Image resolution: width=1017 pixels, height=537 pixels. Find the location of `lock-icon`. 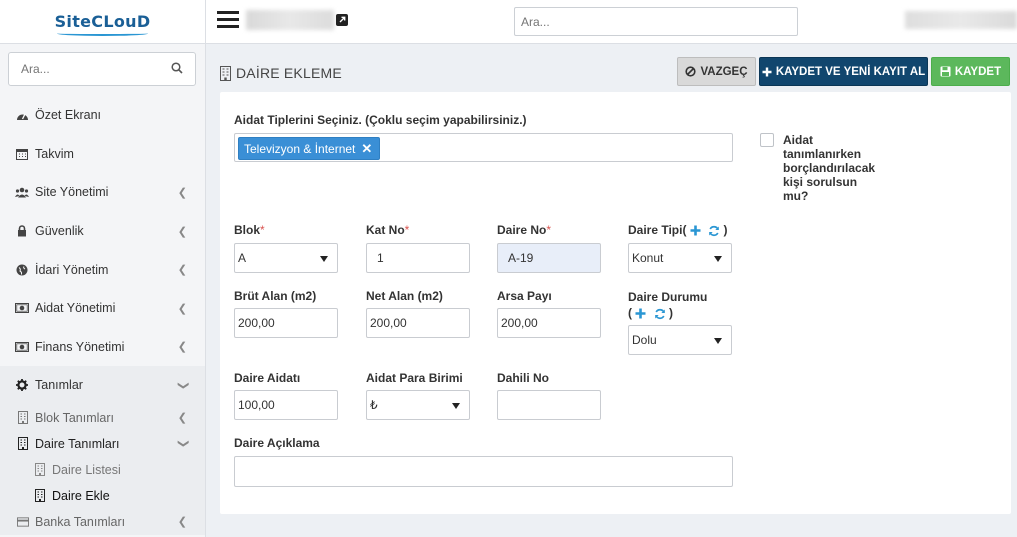

lock-icon is located at coordinates (22, 231).